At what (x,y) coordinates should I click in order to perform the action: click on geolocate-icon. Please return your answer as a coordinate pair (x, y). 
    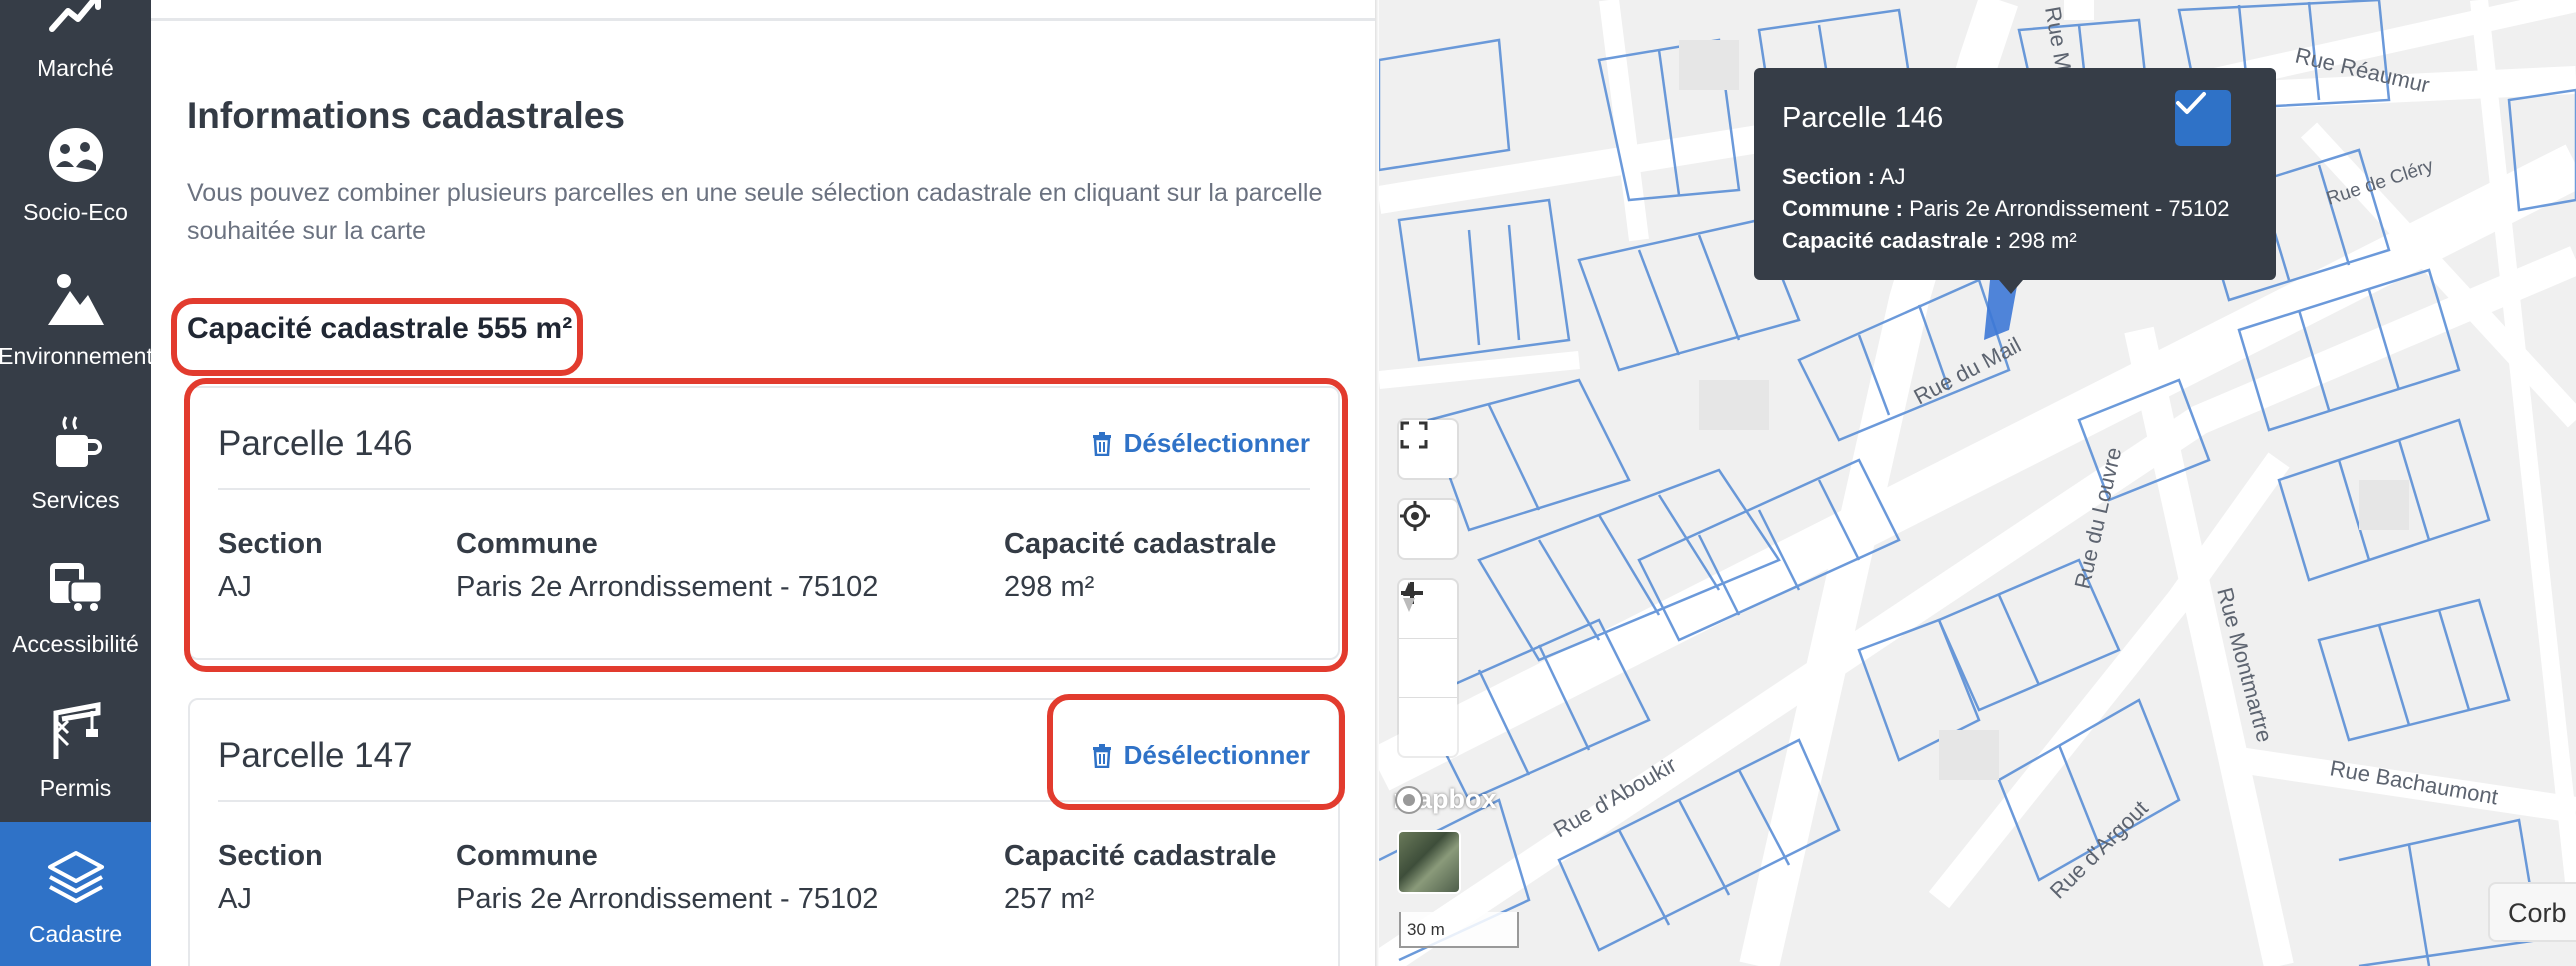
    Looking at the image, I should click on (1428, 529).